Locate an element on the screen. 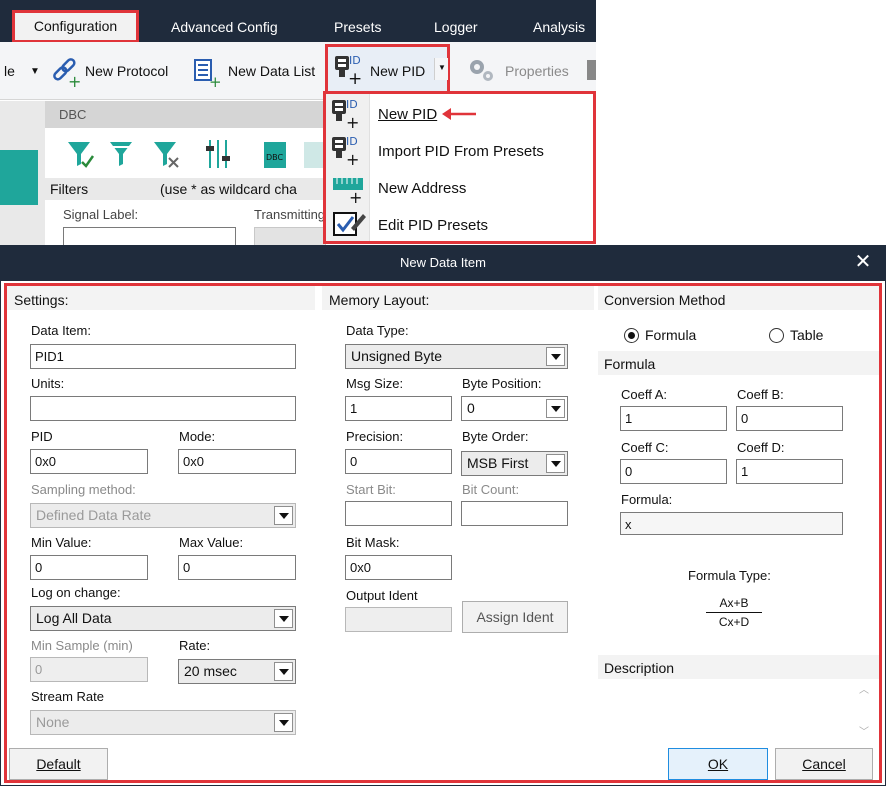  coeff-b-label: Coeff B: is located at coordinates (760, 394).